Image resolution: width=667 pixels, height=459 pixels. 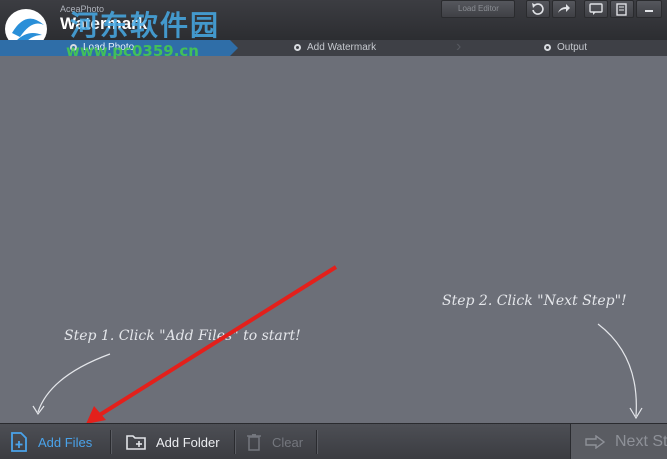 I want to click on undo-button, so click(x=538, y=9).